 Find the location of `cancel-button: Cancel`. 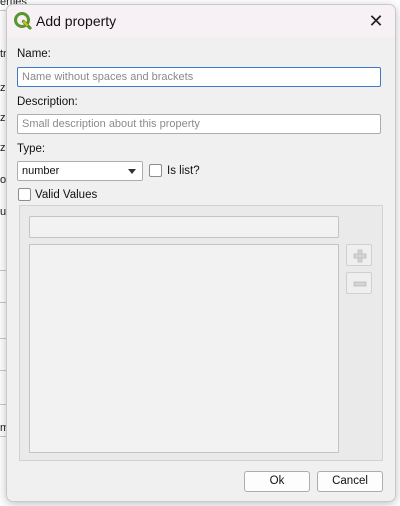

cancel-button: Cancel is located at coordinates (350, 481).